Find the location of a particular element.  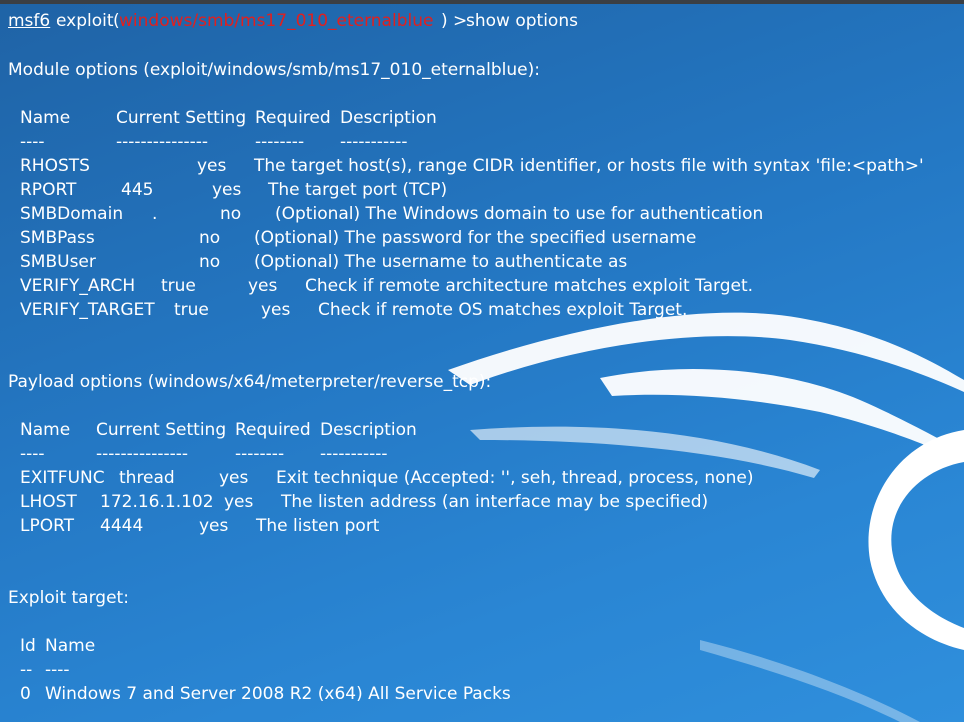

col-name-header: Name is located at coordinates (45, 118).